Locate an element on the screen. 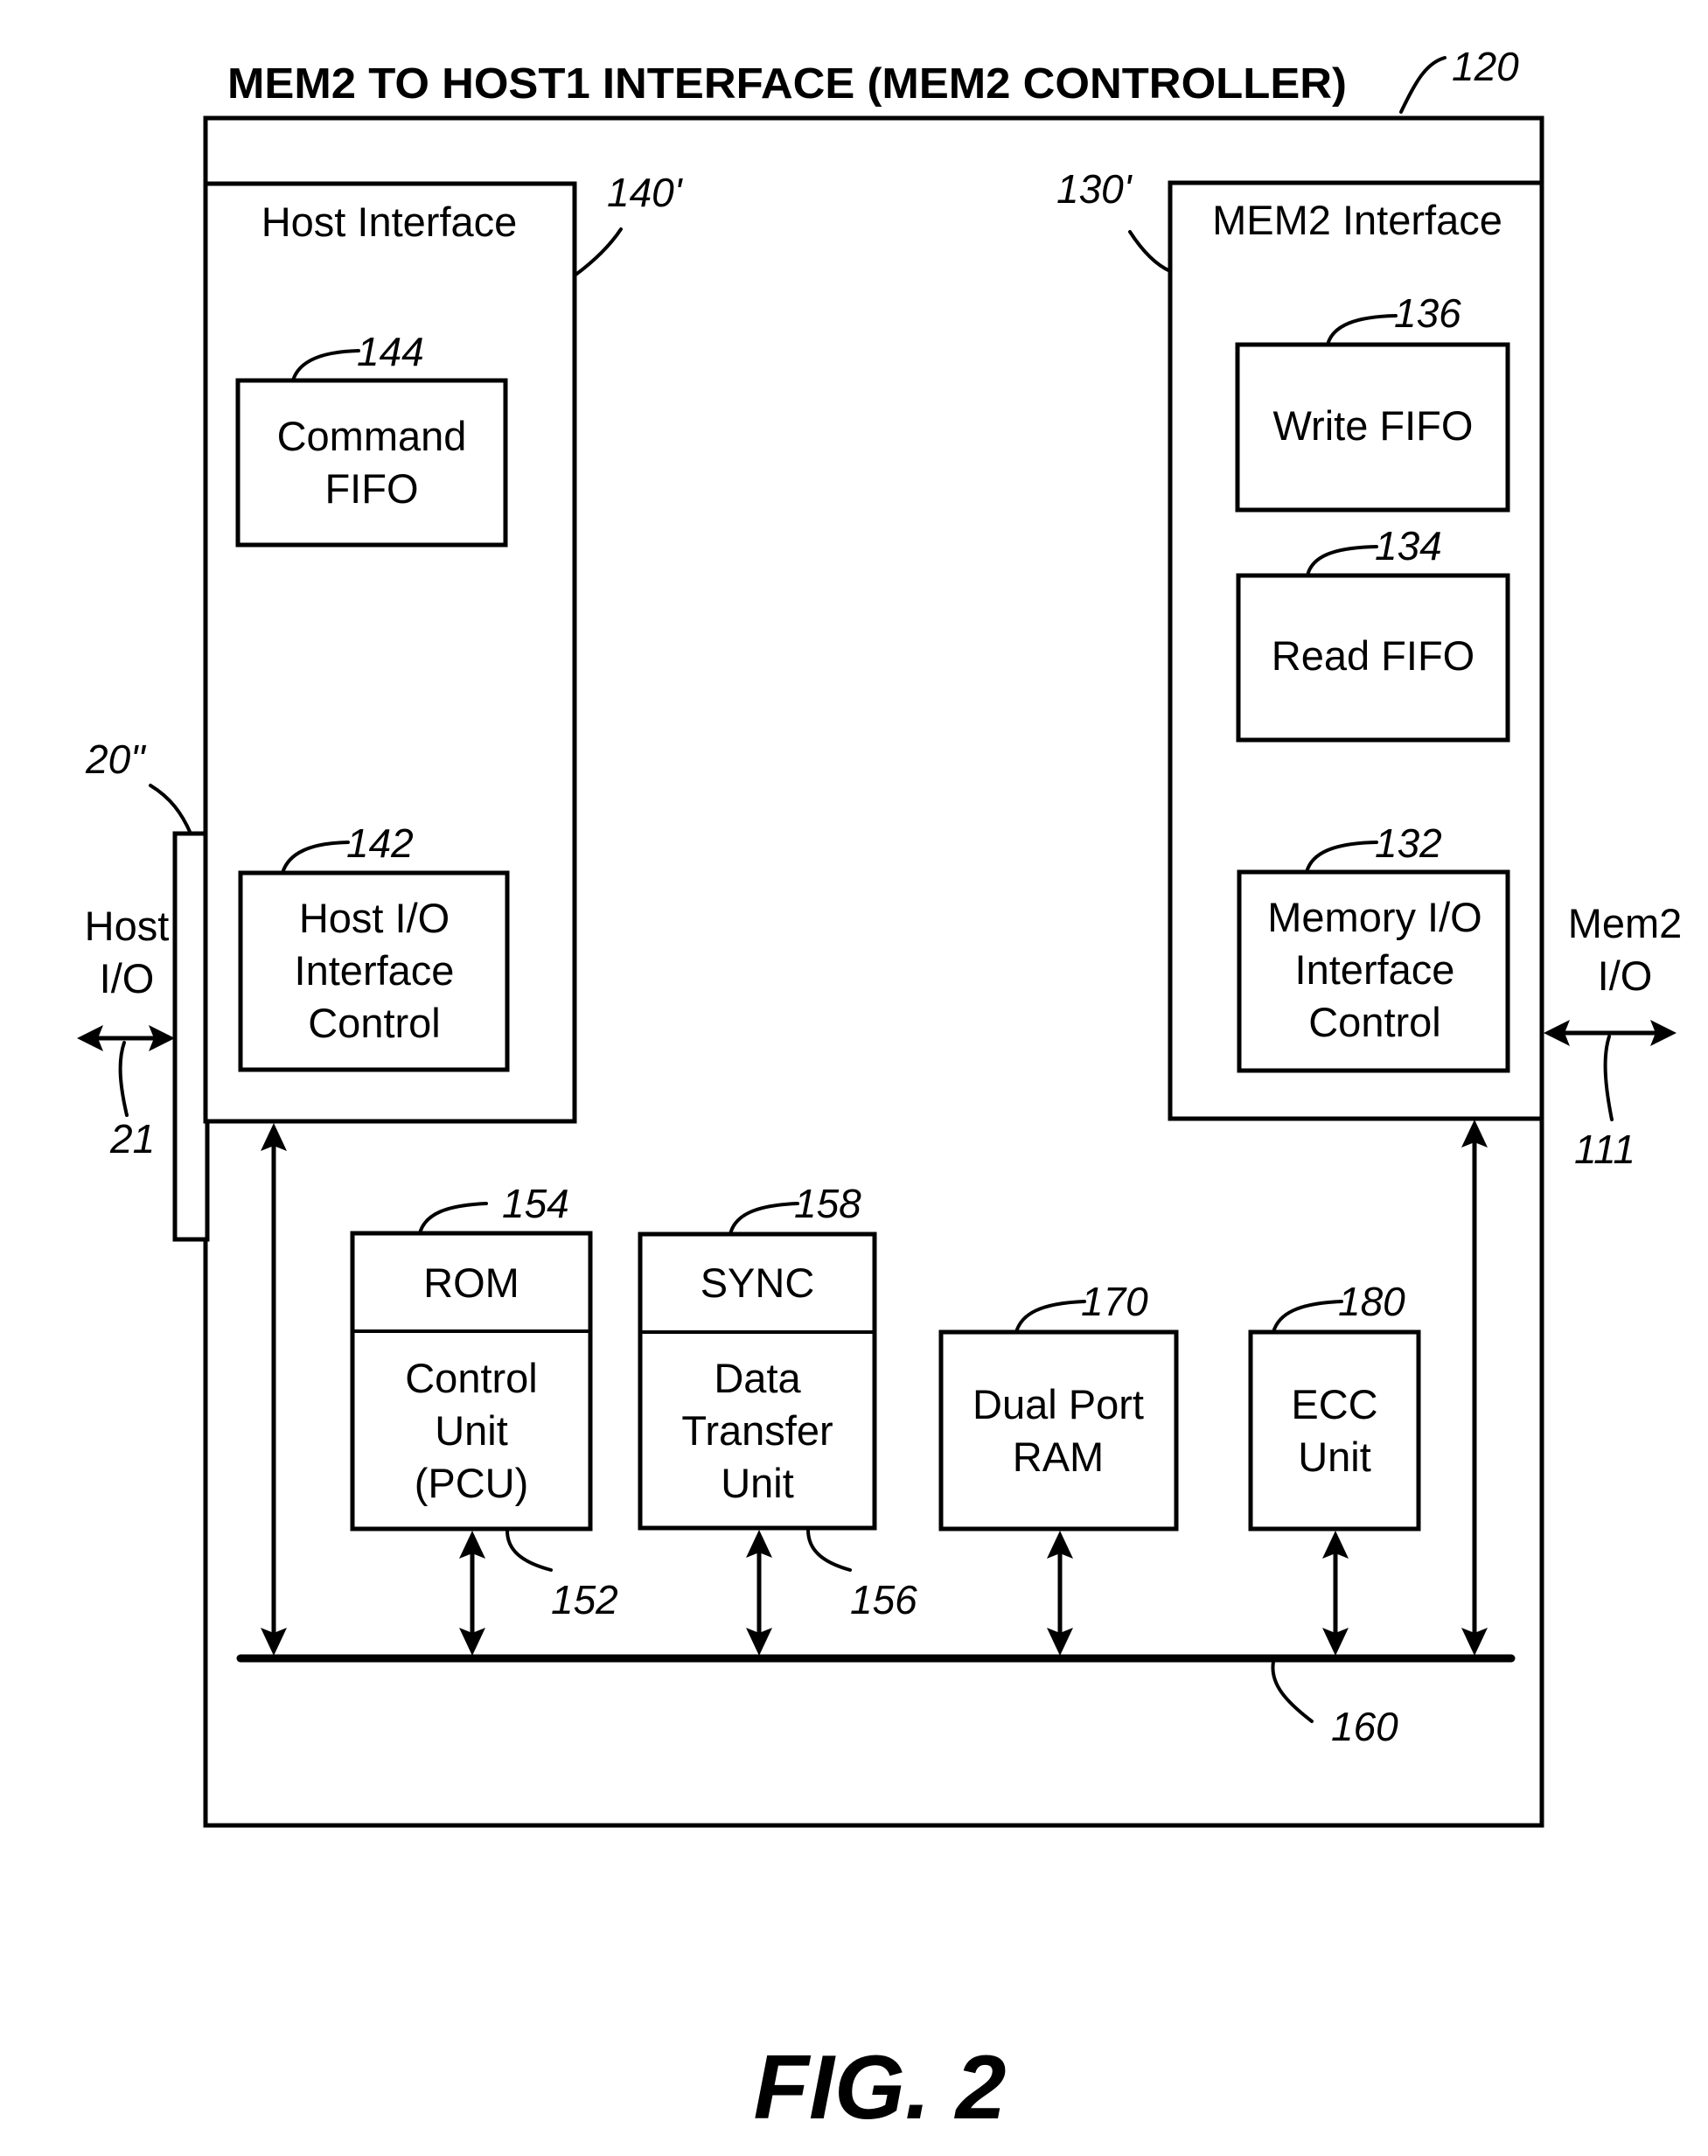 The height and width of the screenshot is (2156, 1708). ref-20: 20" is located at coordinates (116, 759).